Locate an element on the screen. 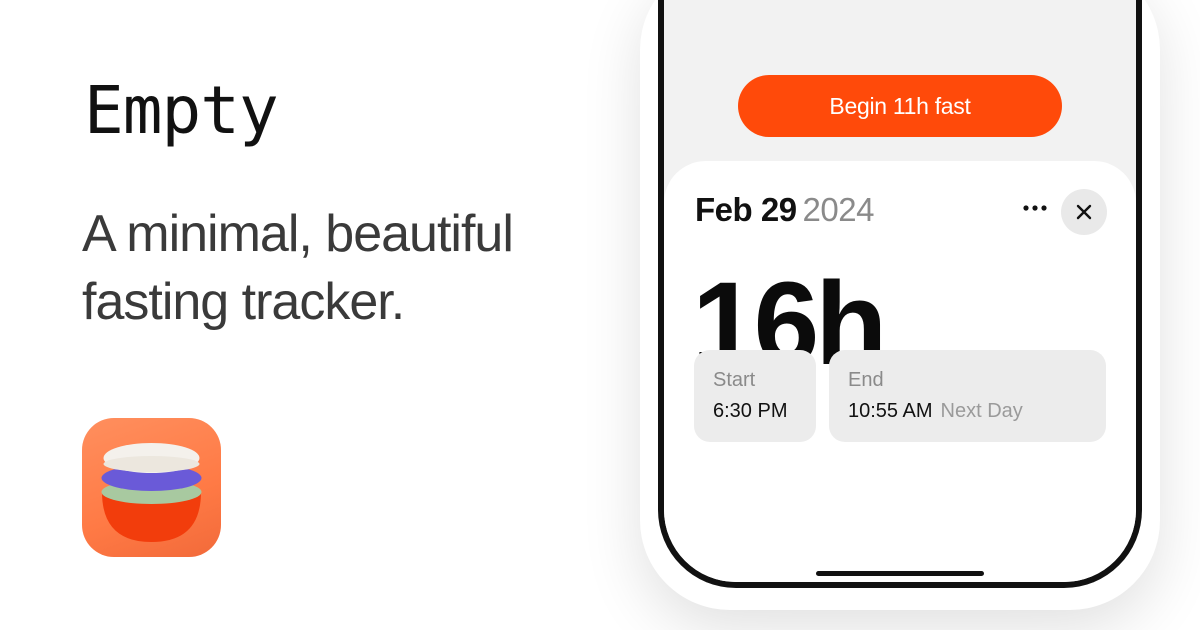 The width and height of the screenshot is (1200, 630). fast-date-year: 2024 is located at coordinates (838, 209).